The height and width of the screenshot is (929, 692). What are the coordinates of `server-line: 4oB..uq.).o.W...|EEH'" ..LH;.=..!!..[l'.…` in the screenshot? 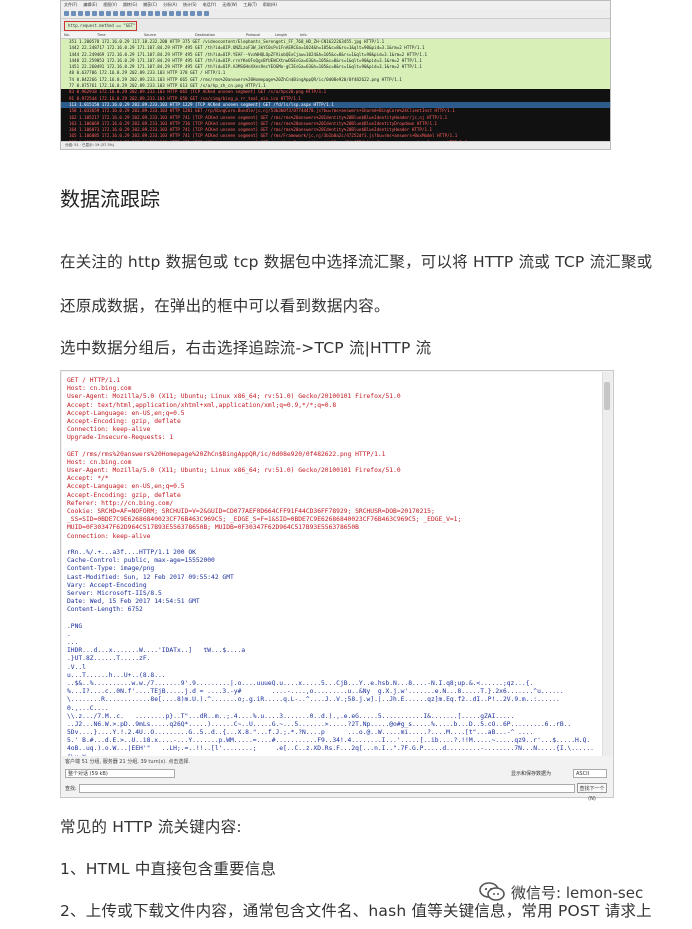 It's located at (330, 749).